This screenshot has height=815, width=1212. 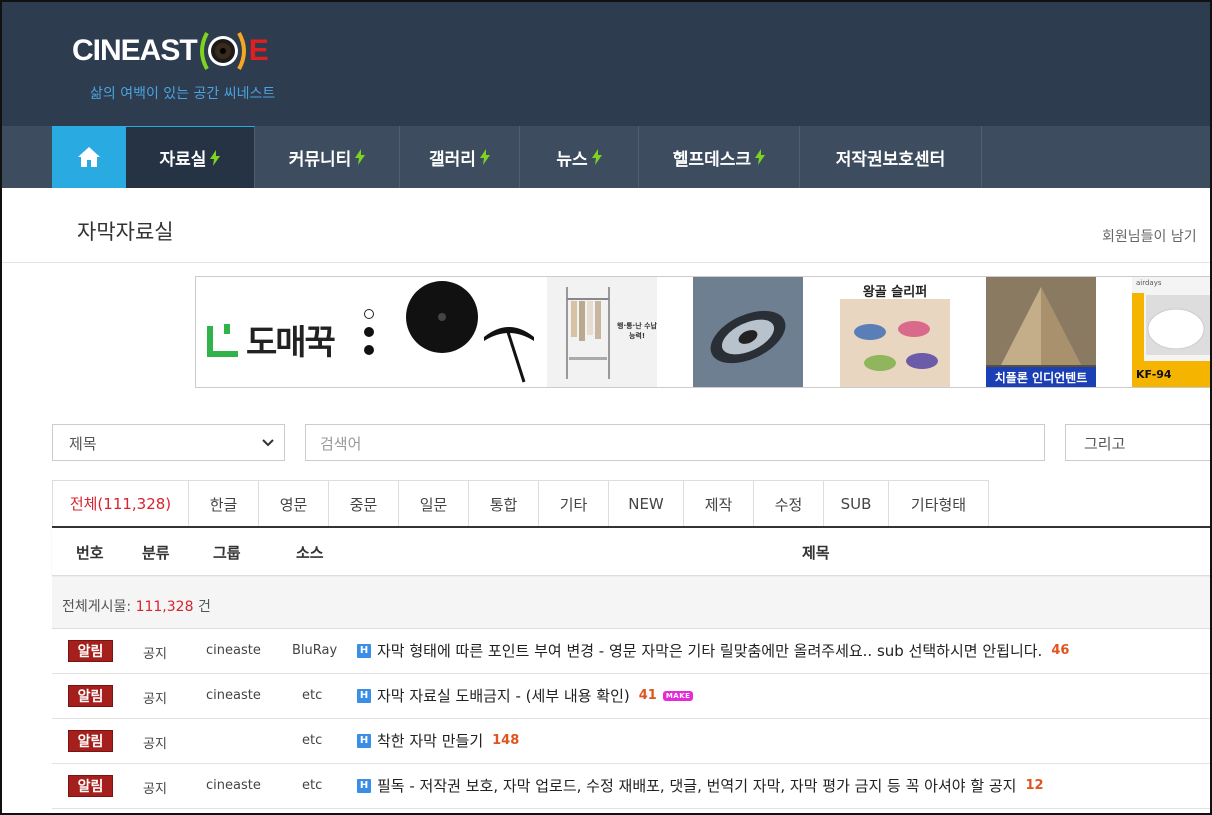 What do you see at coordinates (320, 159) in the screenshot?
I see `nav-label: 커뮤니티` at bounding box center [320, 159].